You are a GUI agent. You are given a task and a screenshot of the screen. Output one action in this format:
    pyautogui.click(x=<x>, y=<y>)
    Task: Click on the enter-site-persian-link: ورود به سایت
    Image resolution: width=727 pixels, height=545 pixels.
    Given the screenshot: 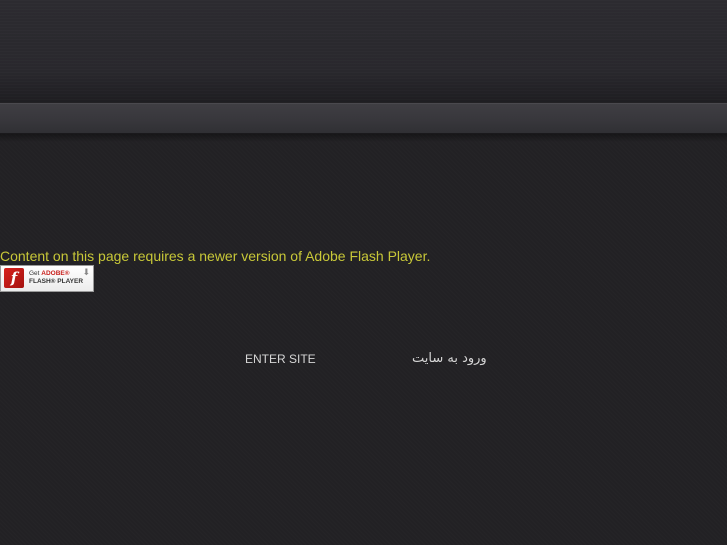 What is the action you would take?
    pyautogui.click(x=449, y=359)
    